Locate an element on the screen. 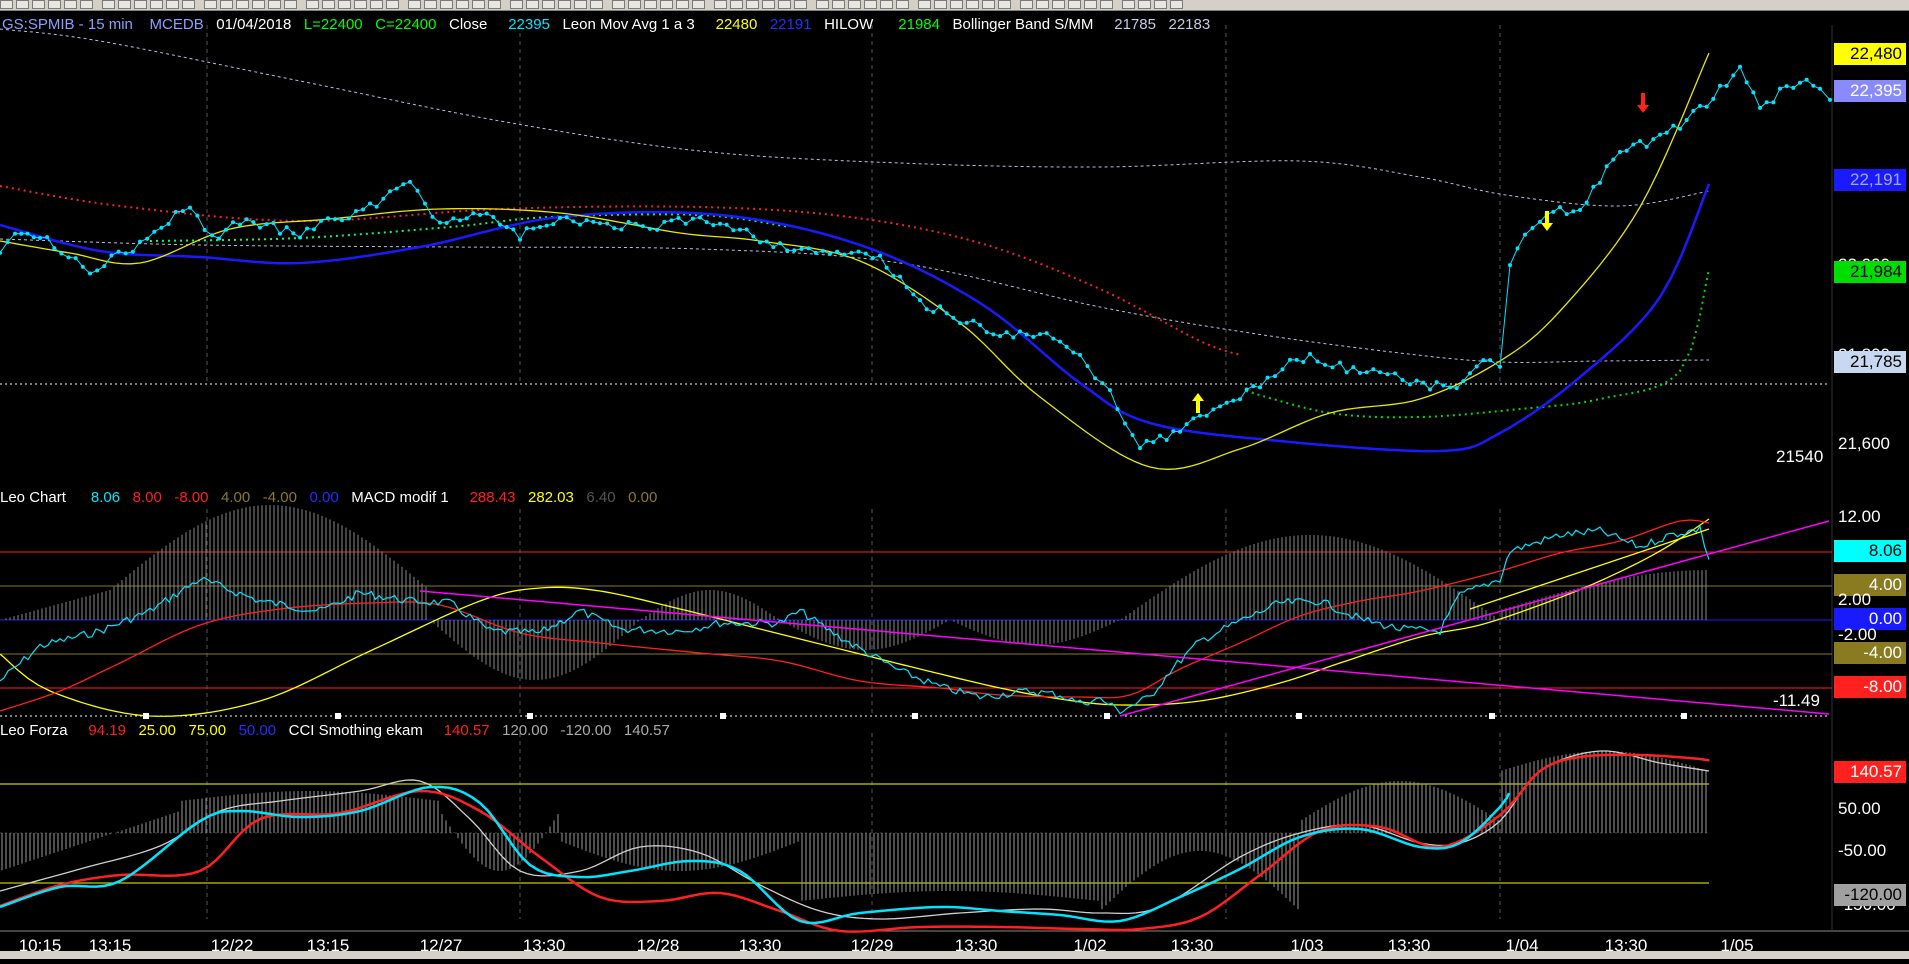  bar-marker is located at coordinates (915, 716).